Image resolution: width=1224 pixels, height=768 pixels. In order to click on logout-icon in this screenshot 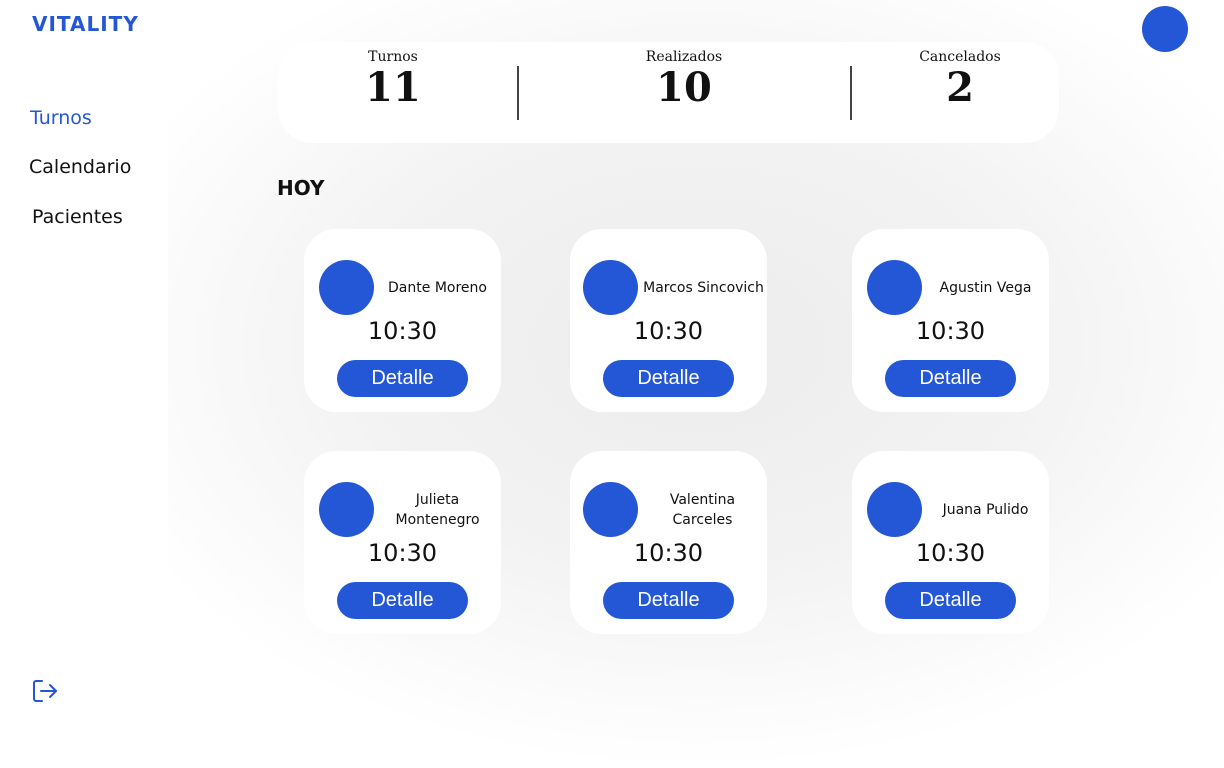, I will do `click(44, 691)`.